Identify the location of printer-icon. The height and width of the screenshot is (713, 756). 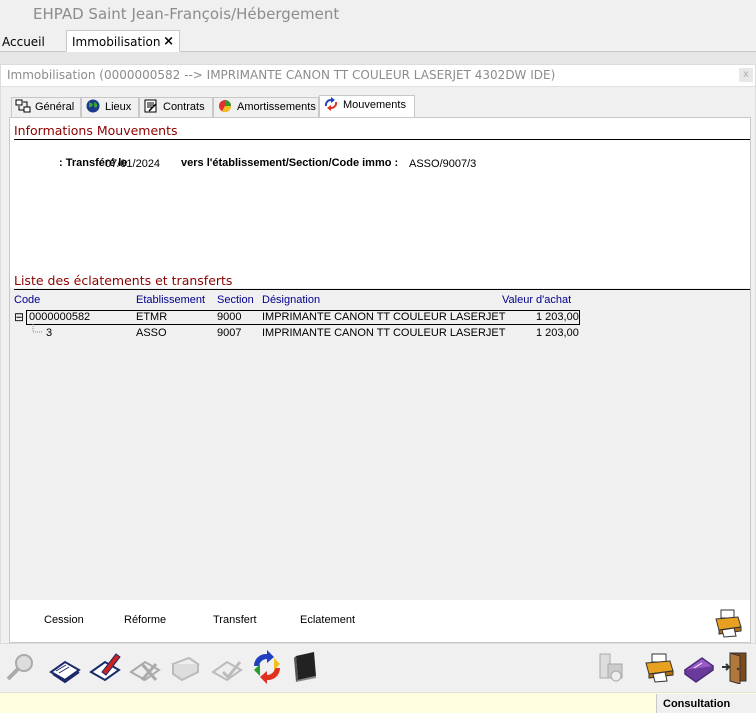
(728, 622).